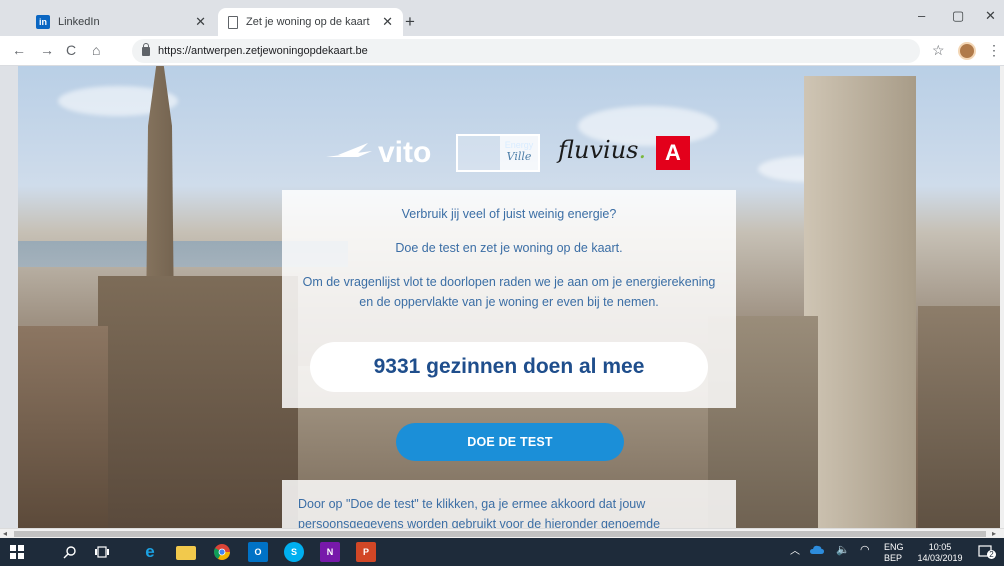 This screenshot has width=1004, height=566. What do you see at coordinates (510, 442) in the screenshot?
I see `start-test-button: DOE DE TEST` at bounding box center [510, 442].